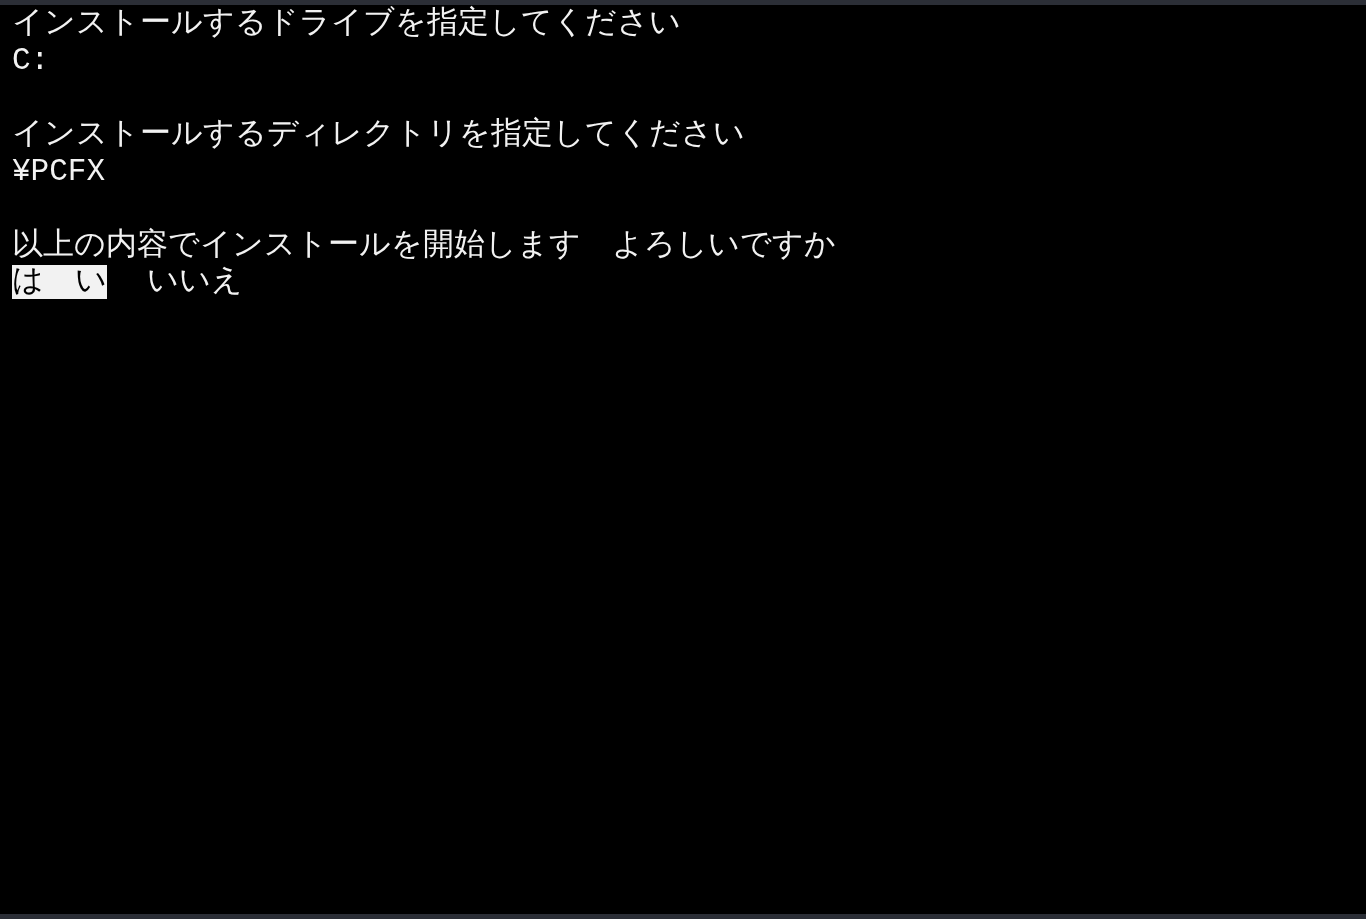  What do you see at coordinates (59, 282) in the screenshot?
I see `menu-option: は い` at bounding box center [59, 282].